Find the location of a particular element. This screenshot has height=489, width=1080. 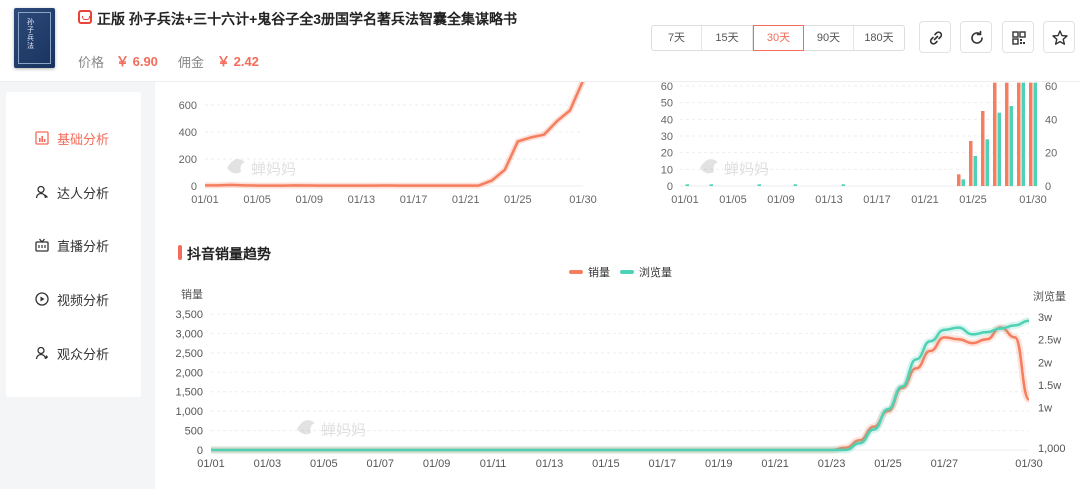

price-label: 价格 is located at coordinates (91, 62).